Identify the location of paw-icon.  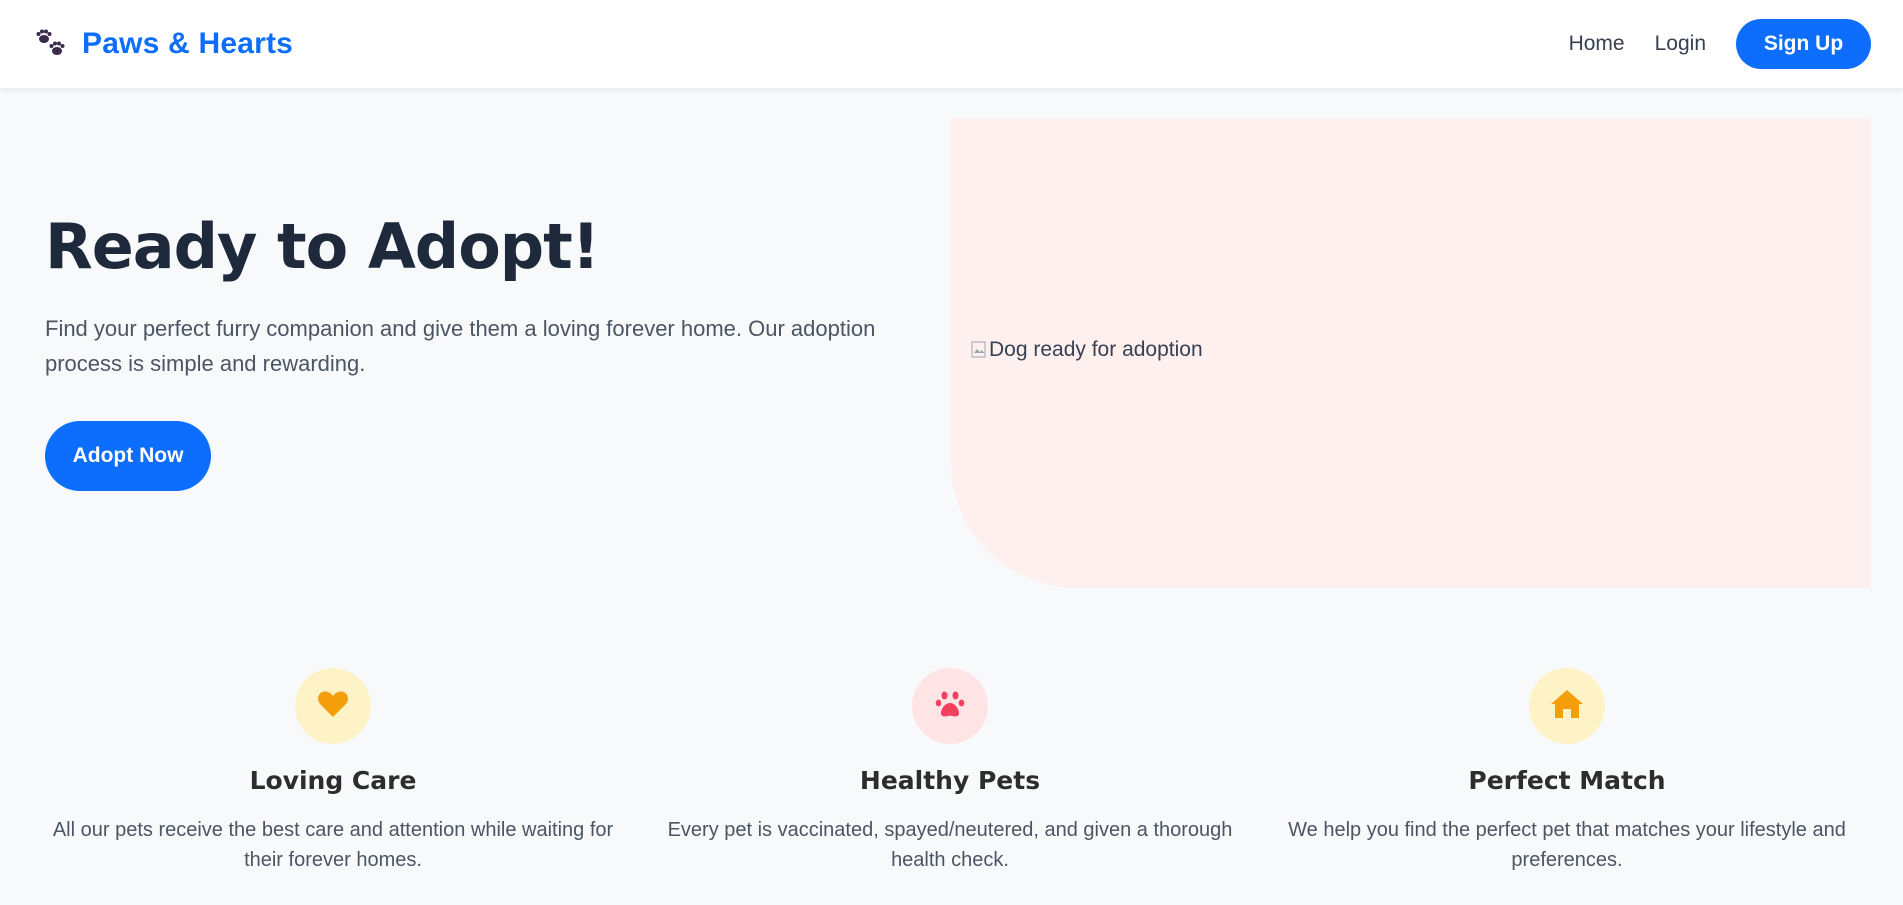
(950, 706).